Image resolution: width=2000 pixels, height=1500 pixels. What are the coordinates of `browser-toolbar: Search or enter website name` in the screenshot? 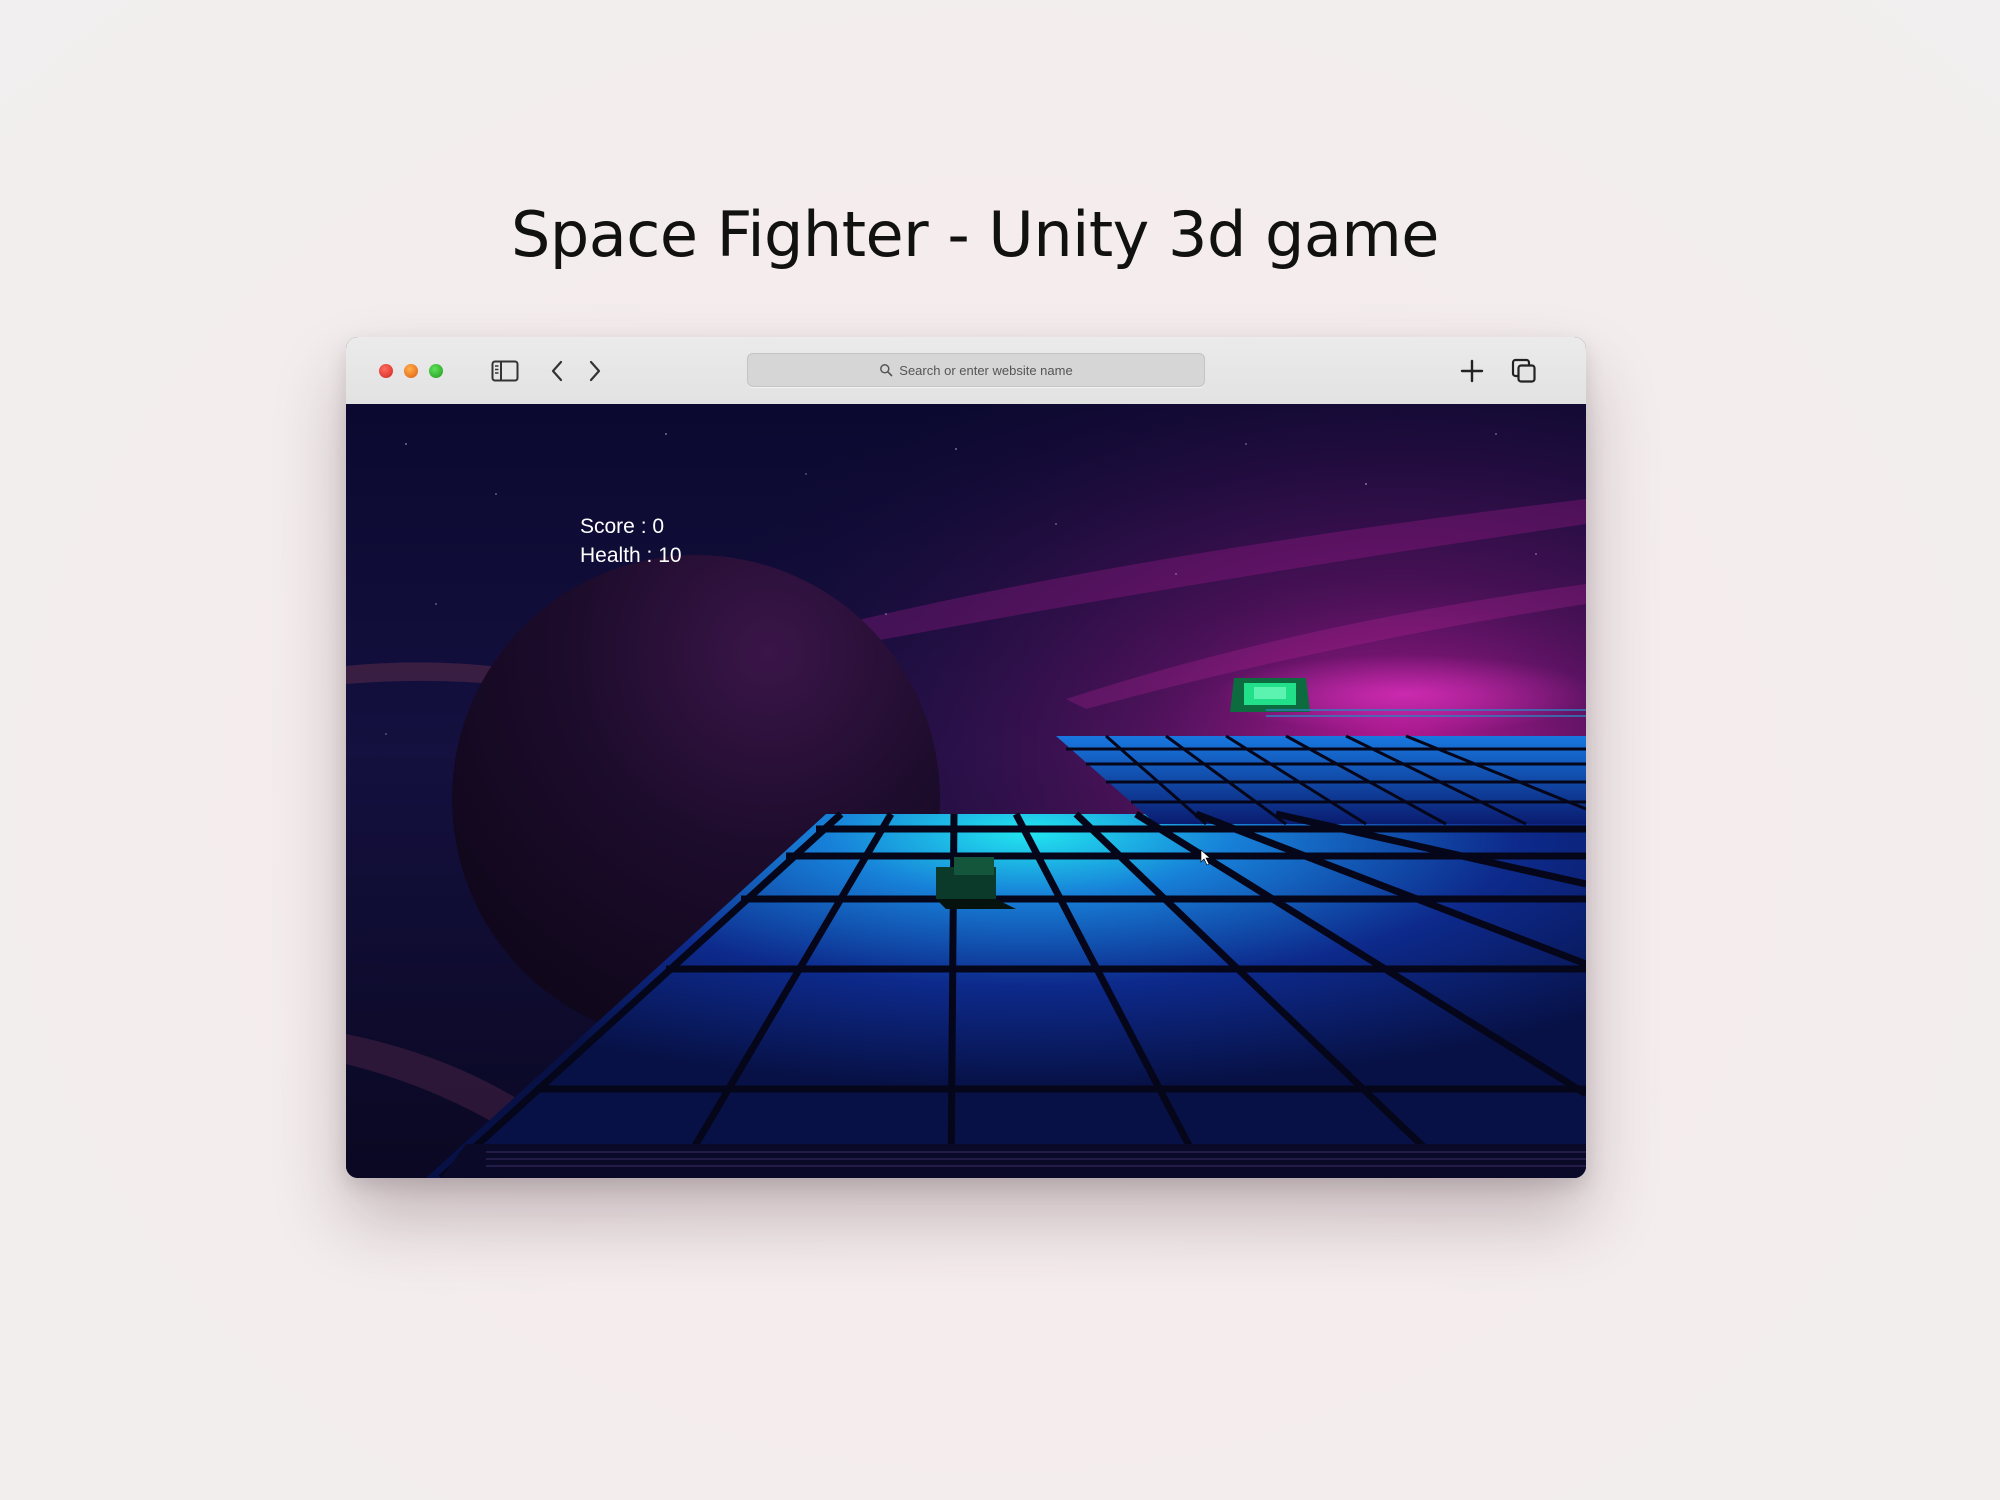 It's located at (966, 371).